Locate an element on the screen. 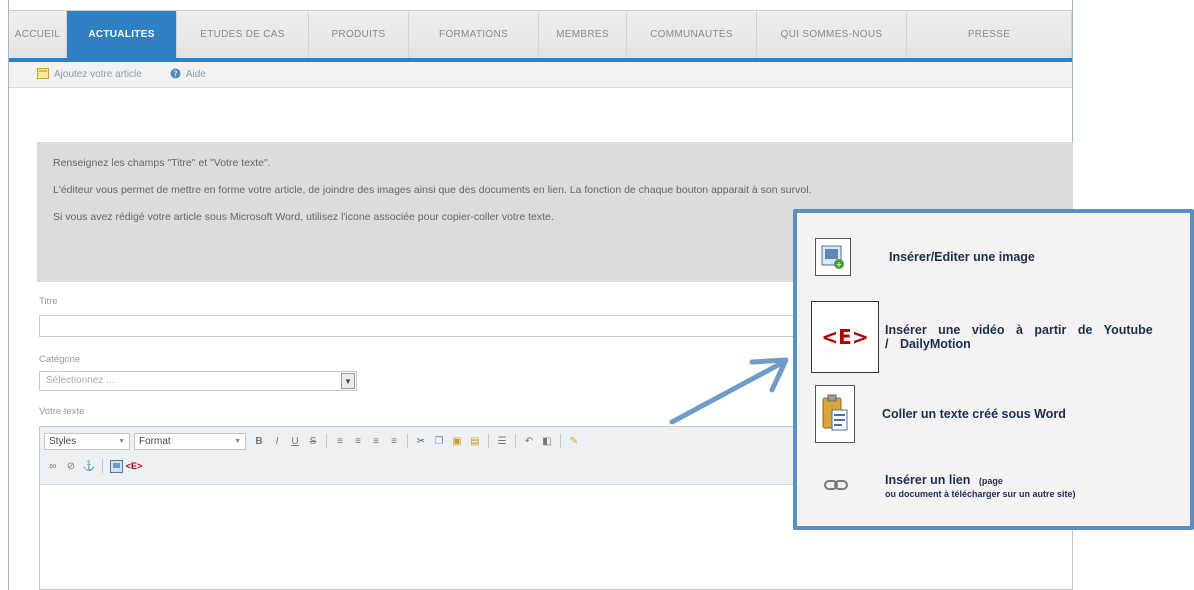 The image size is (1194, 590). video-icon-glyph: <E> is located at coordinates (845, 337).